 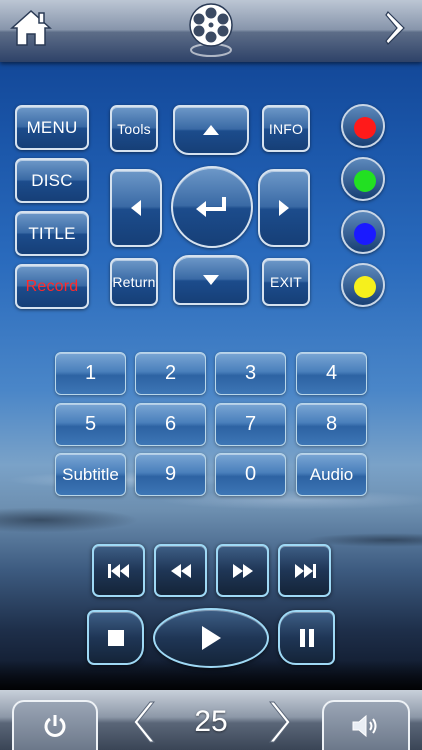 I want to click on film-reel-icon, so click(x=211, y=30).